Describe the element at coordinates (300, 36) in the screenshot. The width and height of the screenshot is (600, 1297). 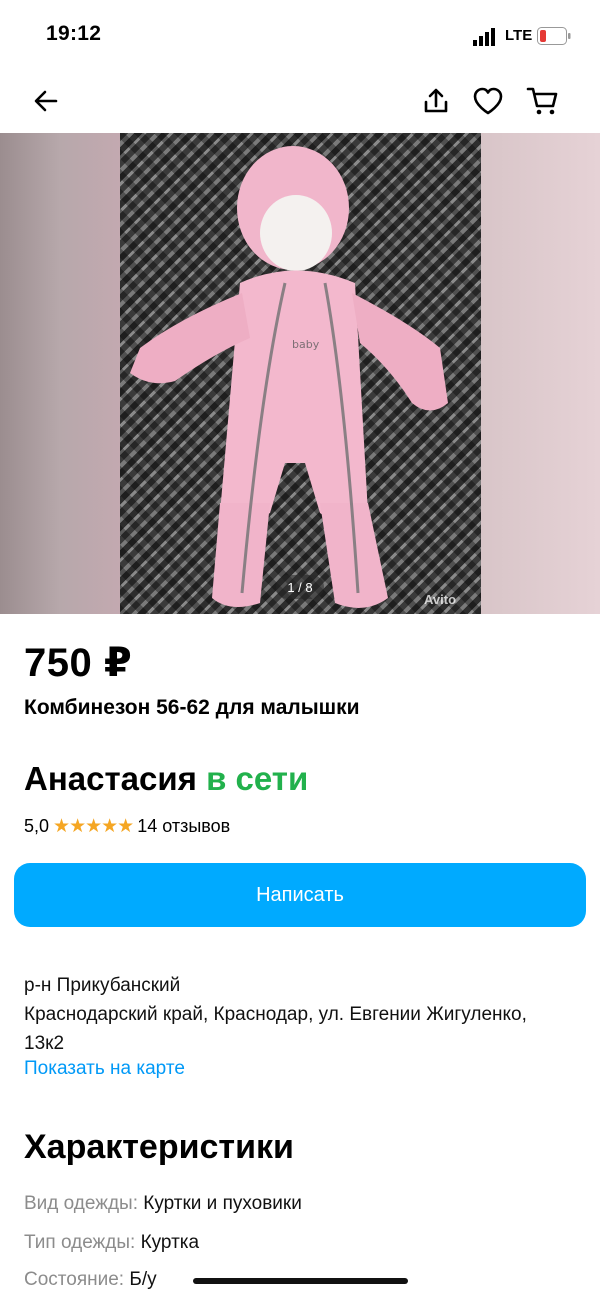
I see `status-bar: 19:12 LTE` at that location.